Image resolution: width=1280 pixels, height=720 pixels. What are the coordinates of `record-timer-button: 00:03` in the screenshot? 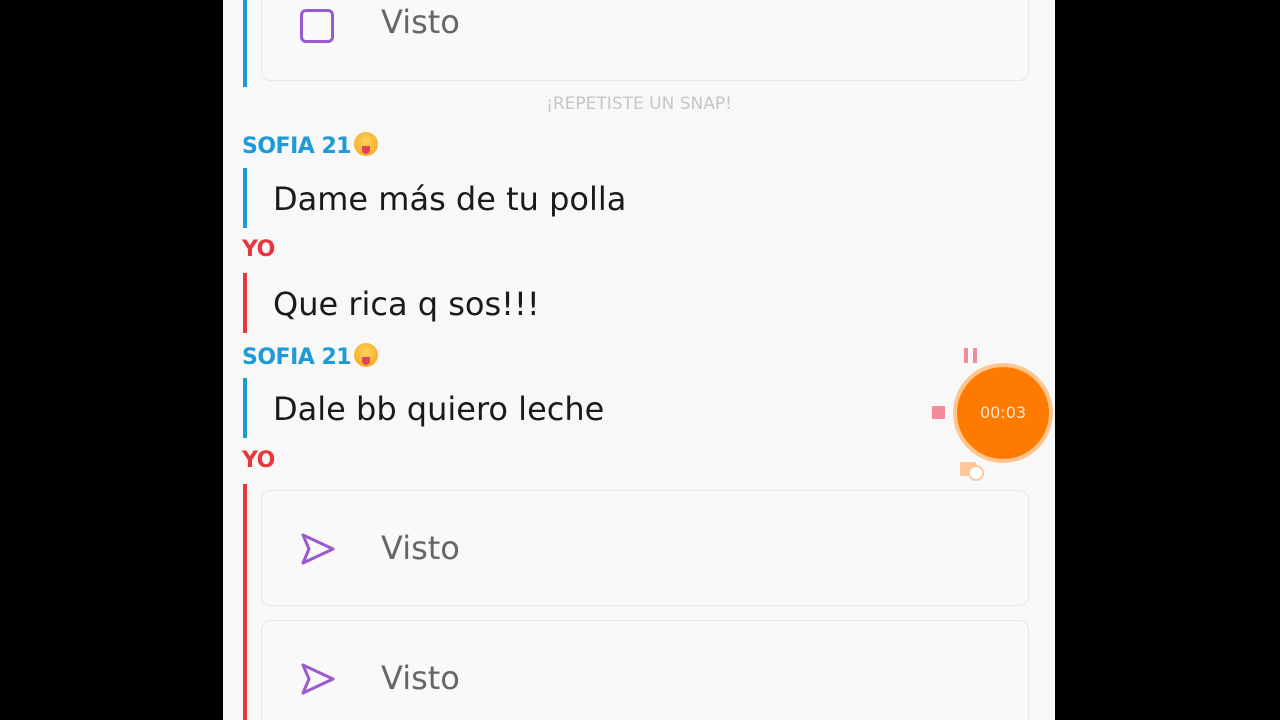 It's located at (1003, 413).